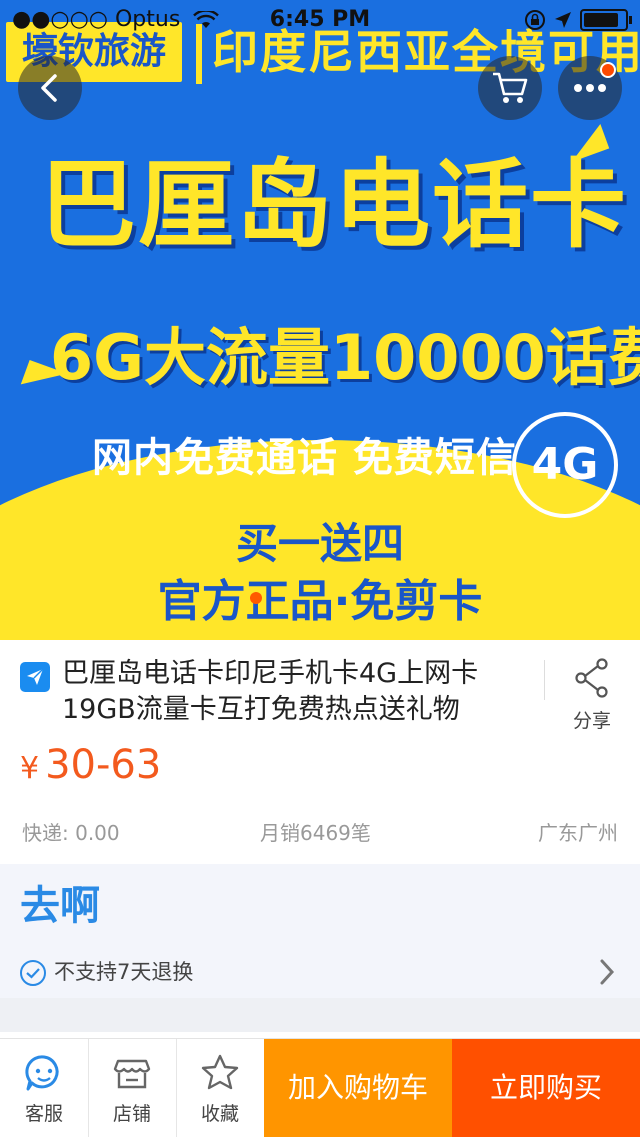  Describe the element at coordinates (320, 20) in the screenshot. I see `status-bar: ●●○○○ Optus 6:45 PM` at that location.